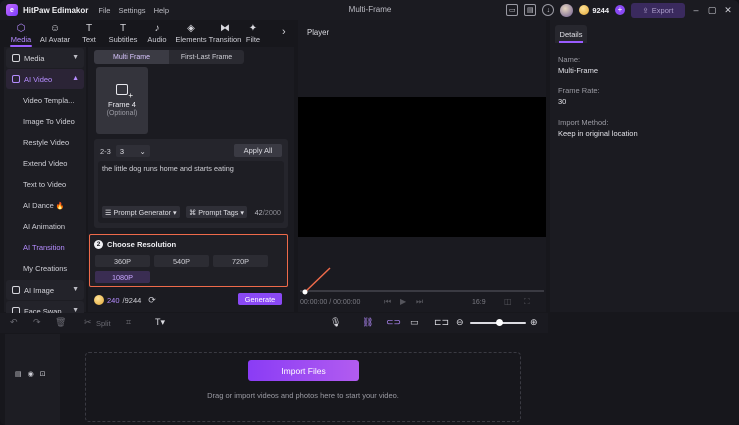 This screenshot has width=739, height=425. What do you see at coordinates (499, 322) in the screenshot?
I see `zoom-slider-handle` at bounding box center [499, 322].